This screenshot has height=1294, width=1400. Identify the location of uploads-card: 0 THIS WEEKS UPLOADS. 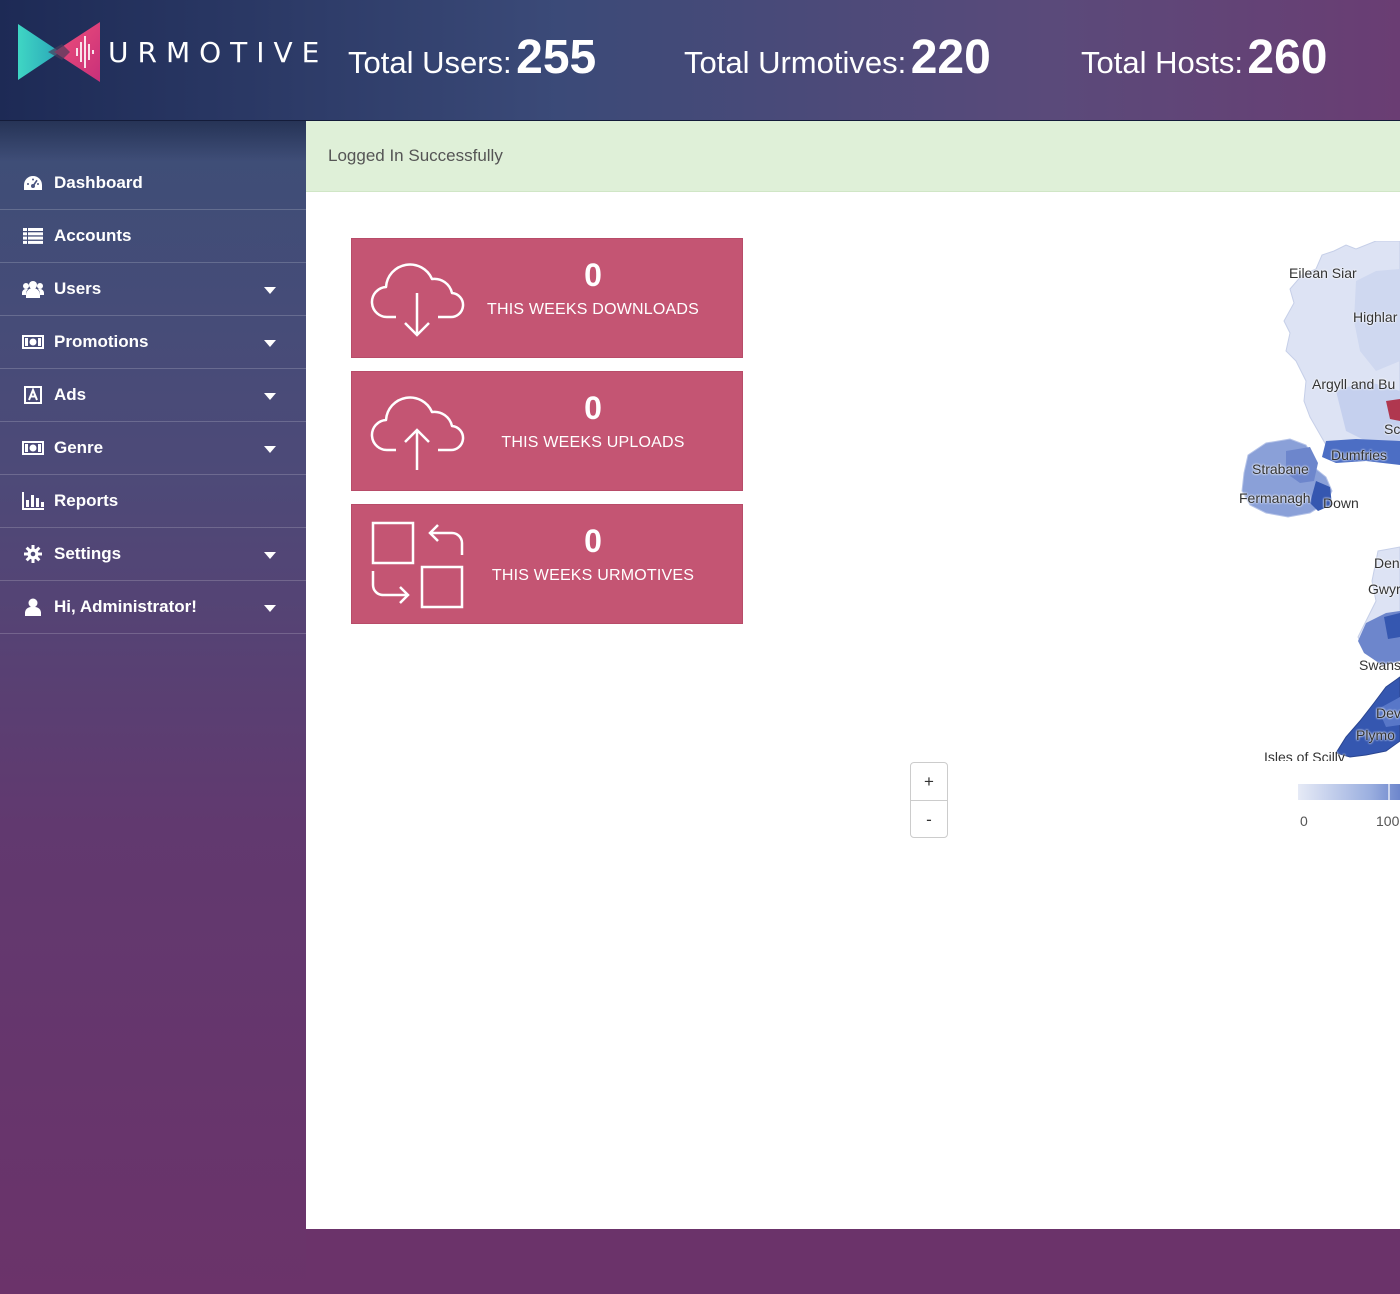
(547, 431).